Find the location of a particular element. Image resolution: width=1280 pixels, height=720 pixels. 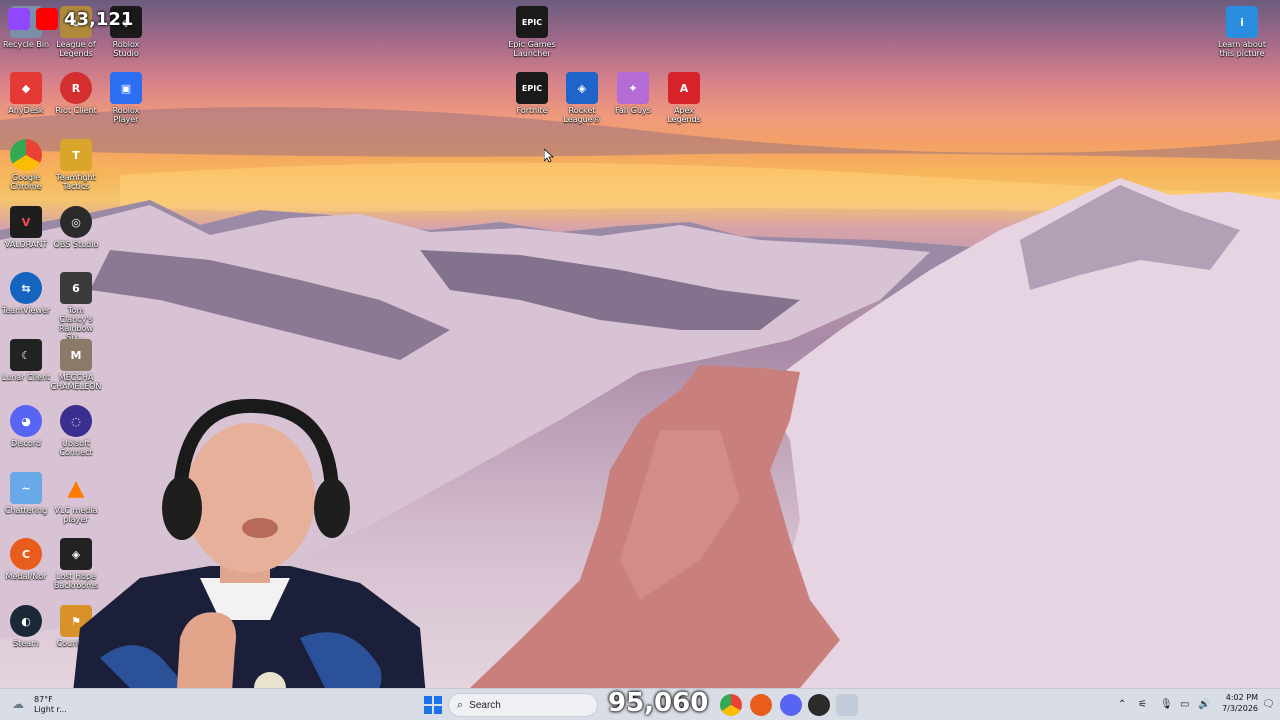

head is located at coordinates (250, 498).